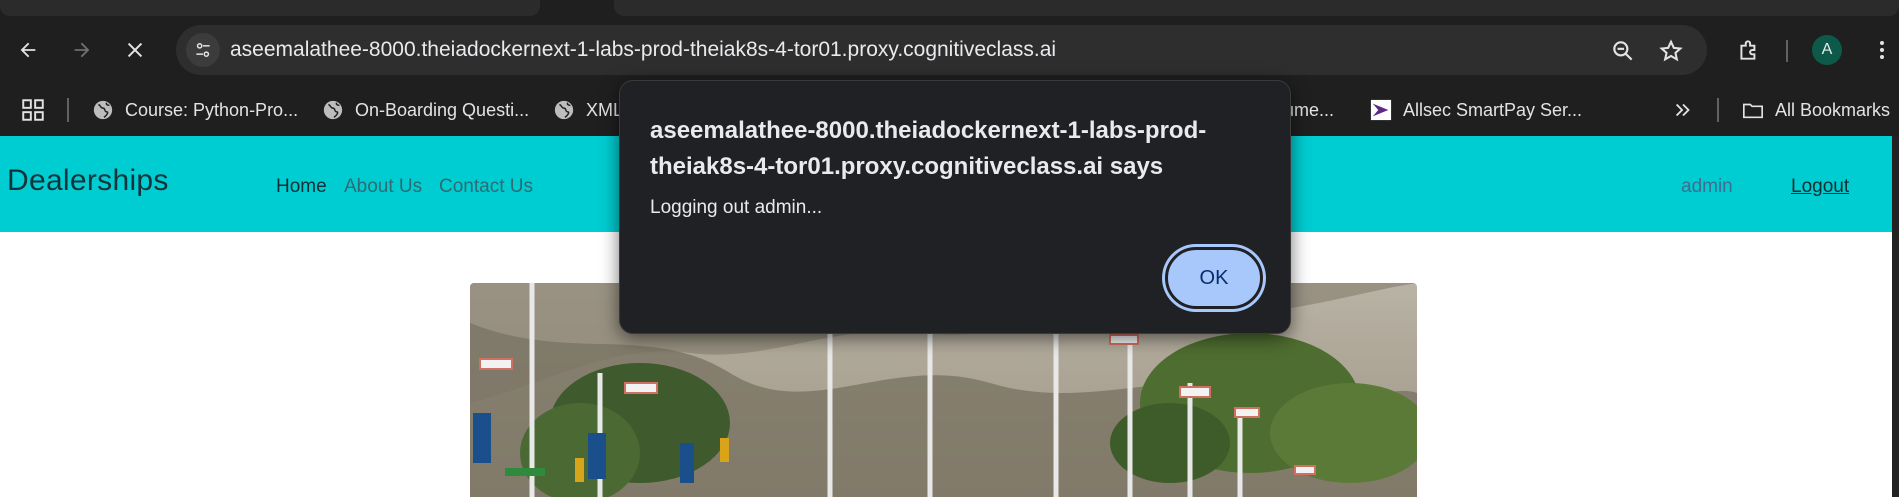  I want to click on nav-link-home: Home, so click(301, 187).